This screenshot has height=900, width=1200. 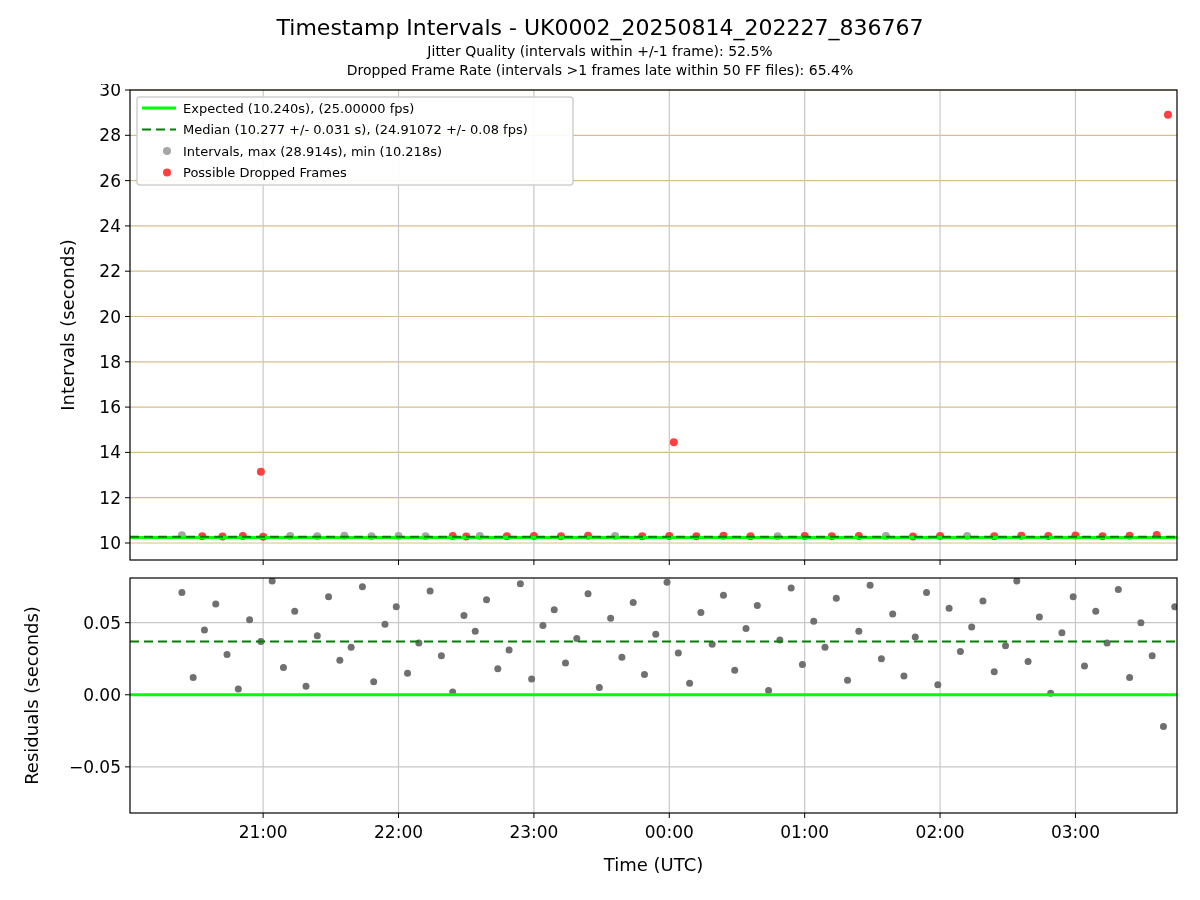 What do you see at coordinates (31, 695) in the screenshot?
I see `y-axis-label: Residuals (seconds)` at bounding box center [31, 695].